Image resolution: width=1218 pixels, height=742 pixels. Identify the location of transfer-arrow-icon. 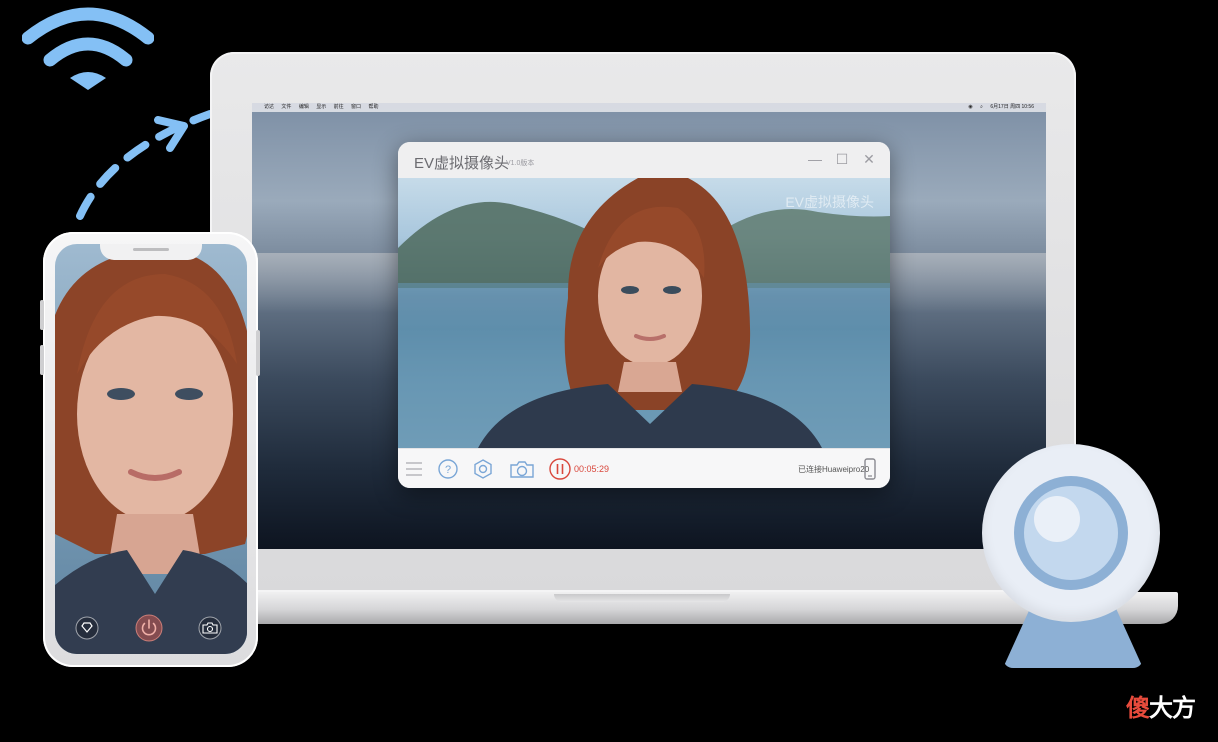
(145, 165).